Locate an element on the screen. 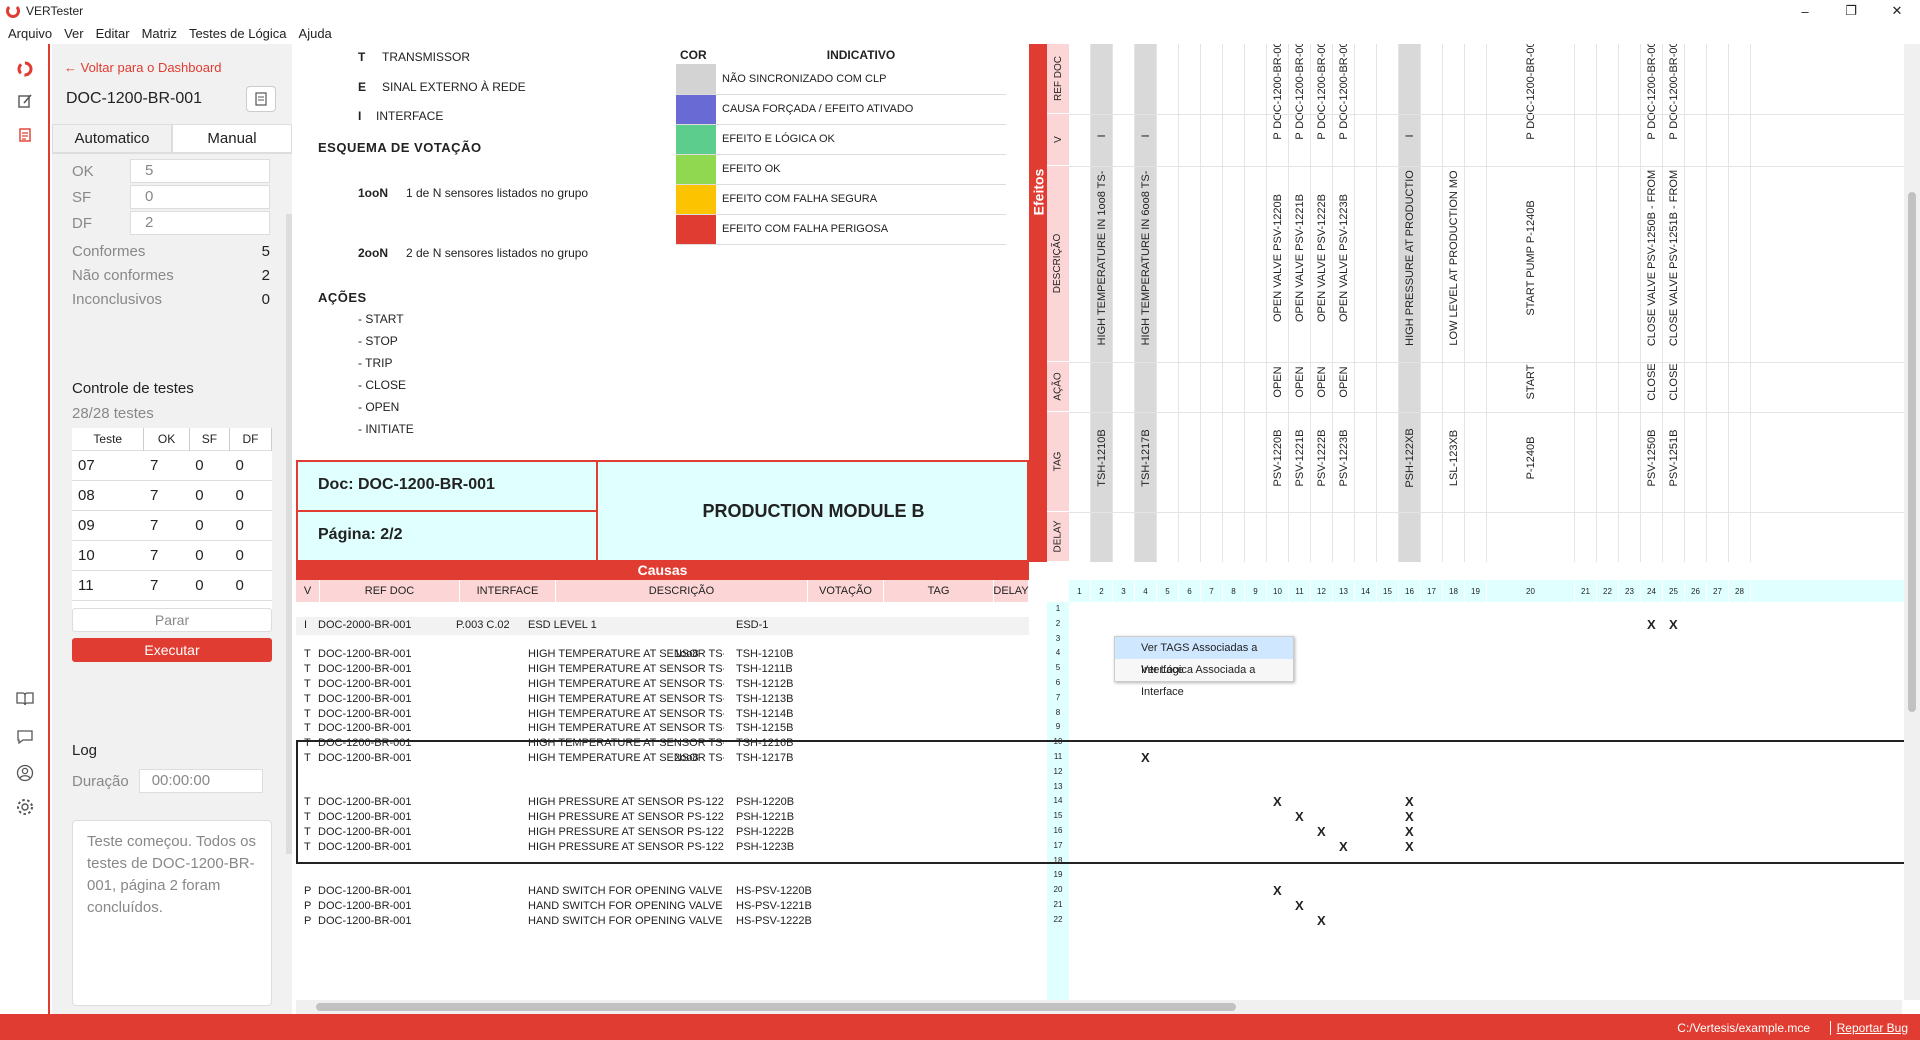 The image size is (1920, 1040). effect-action: OPEN is located at coordinates (1343, 382).